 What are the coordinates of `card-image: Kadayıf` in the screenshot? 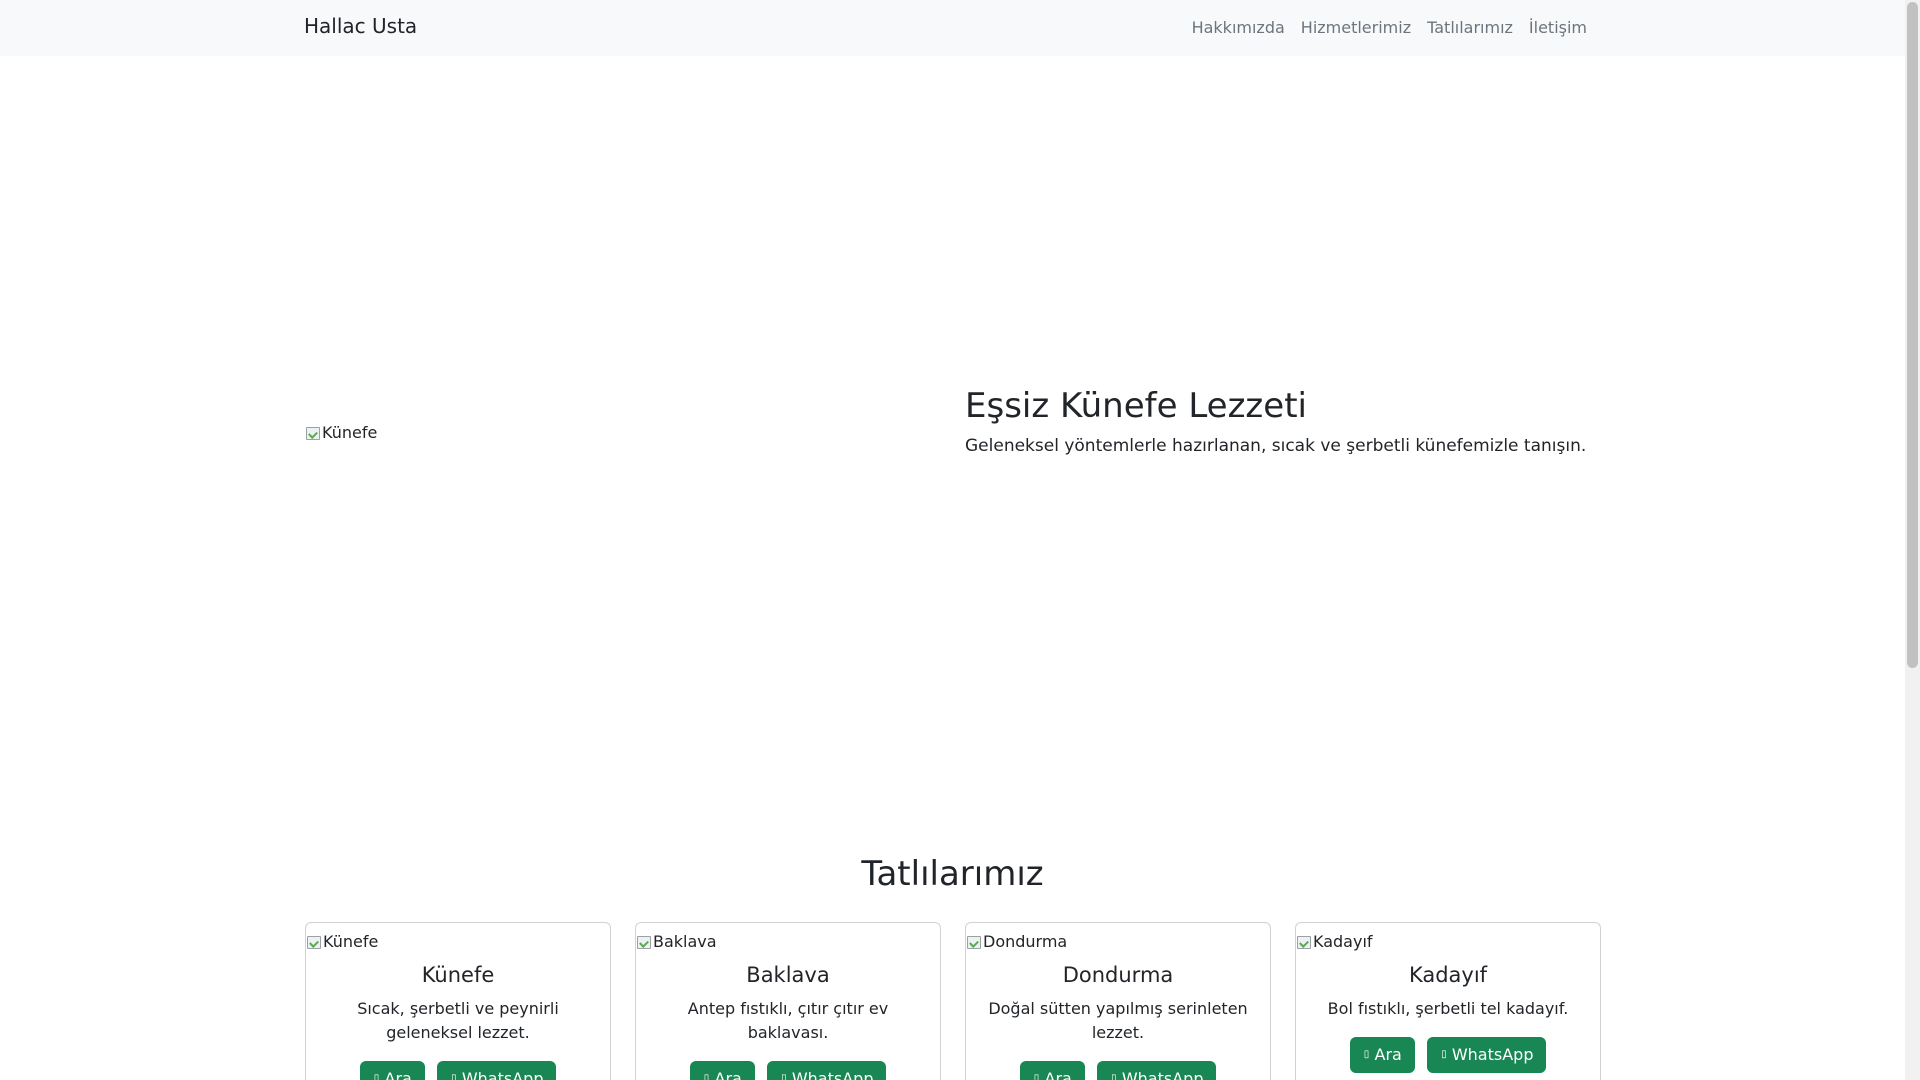 It's located at (1334, 941).